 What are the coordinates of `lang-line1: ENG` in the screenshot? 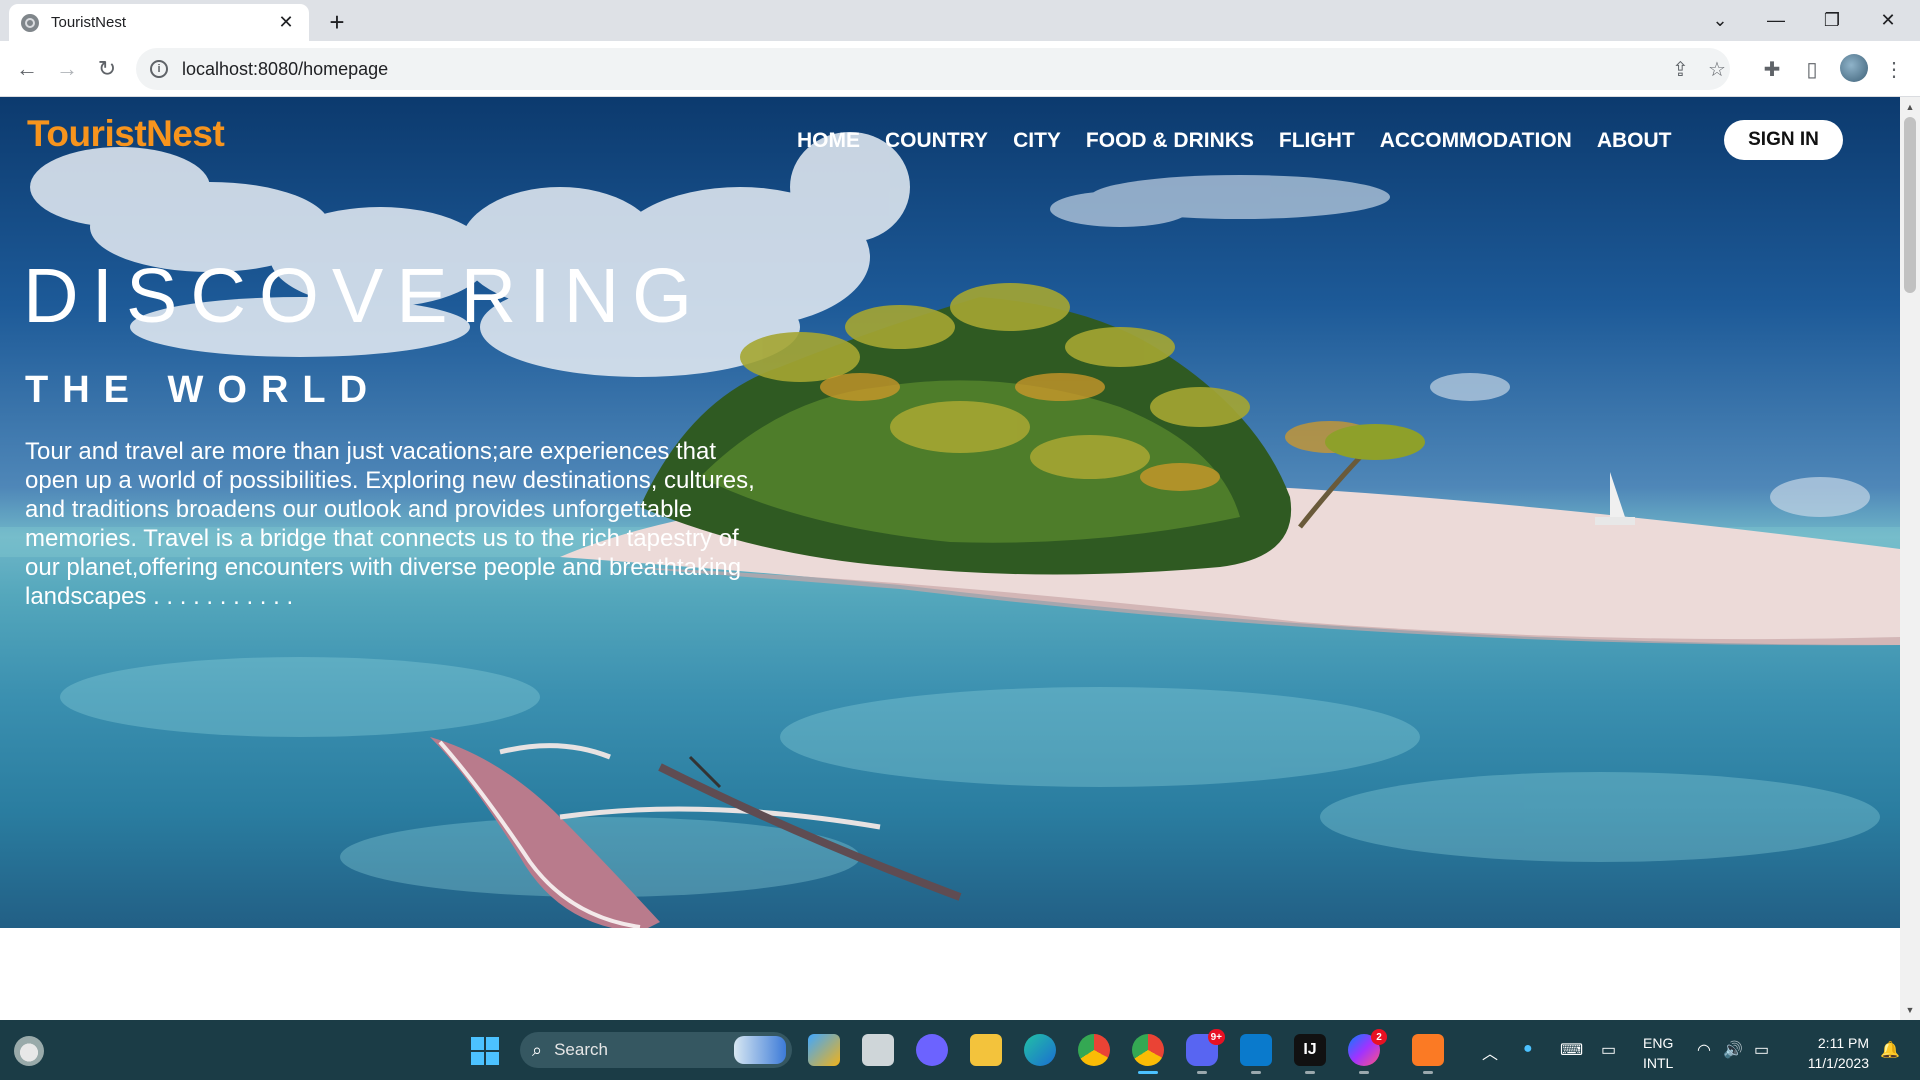 It's located at (1658, 1043).